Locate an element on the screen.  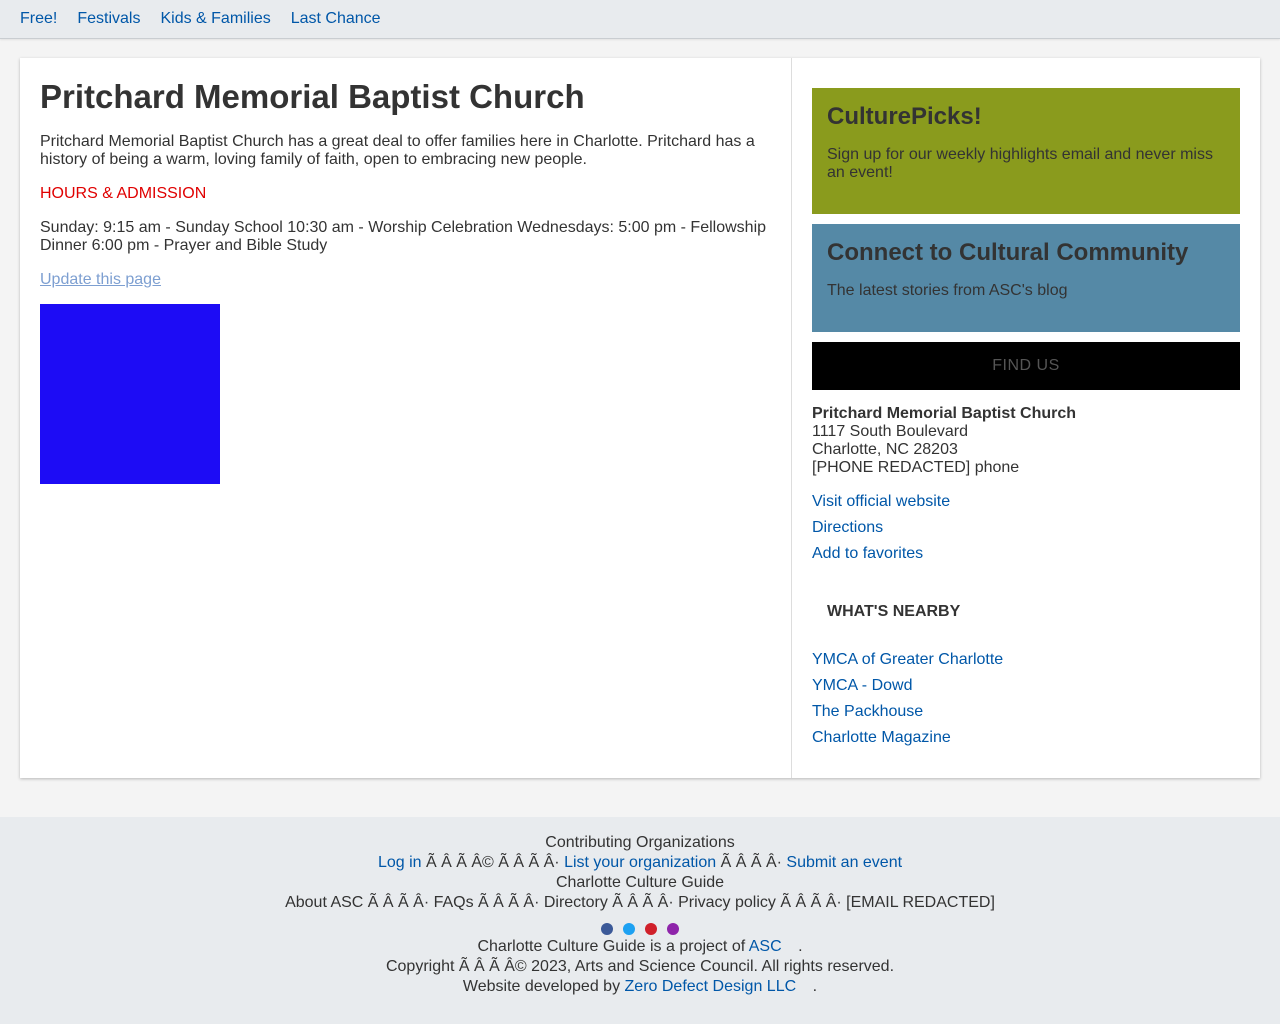
developed-prefix: Website developed by is located at coordinates (541, 986).